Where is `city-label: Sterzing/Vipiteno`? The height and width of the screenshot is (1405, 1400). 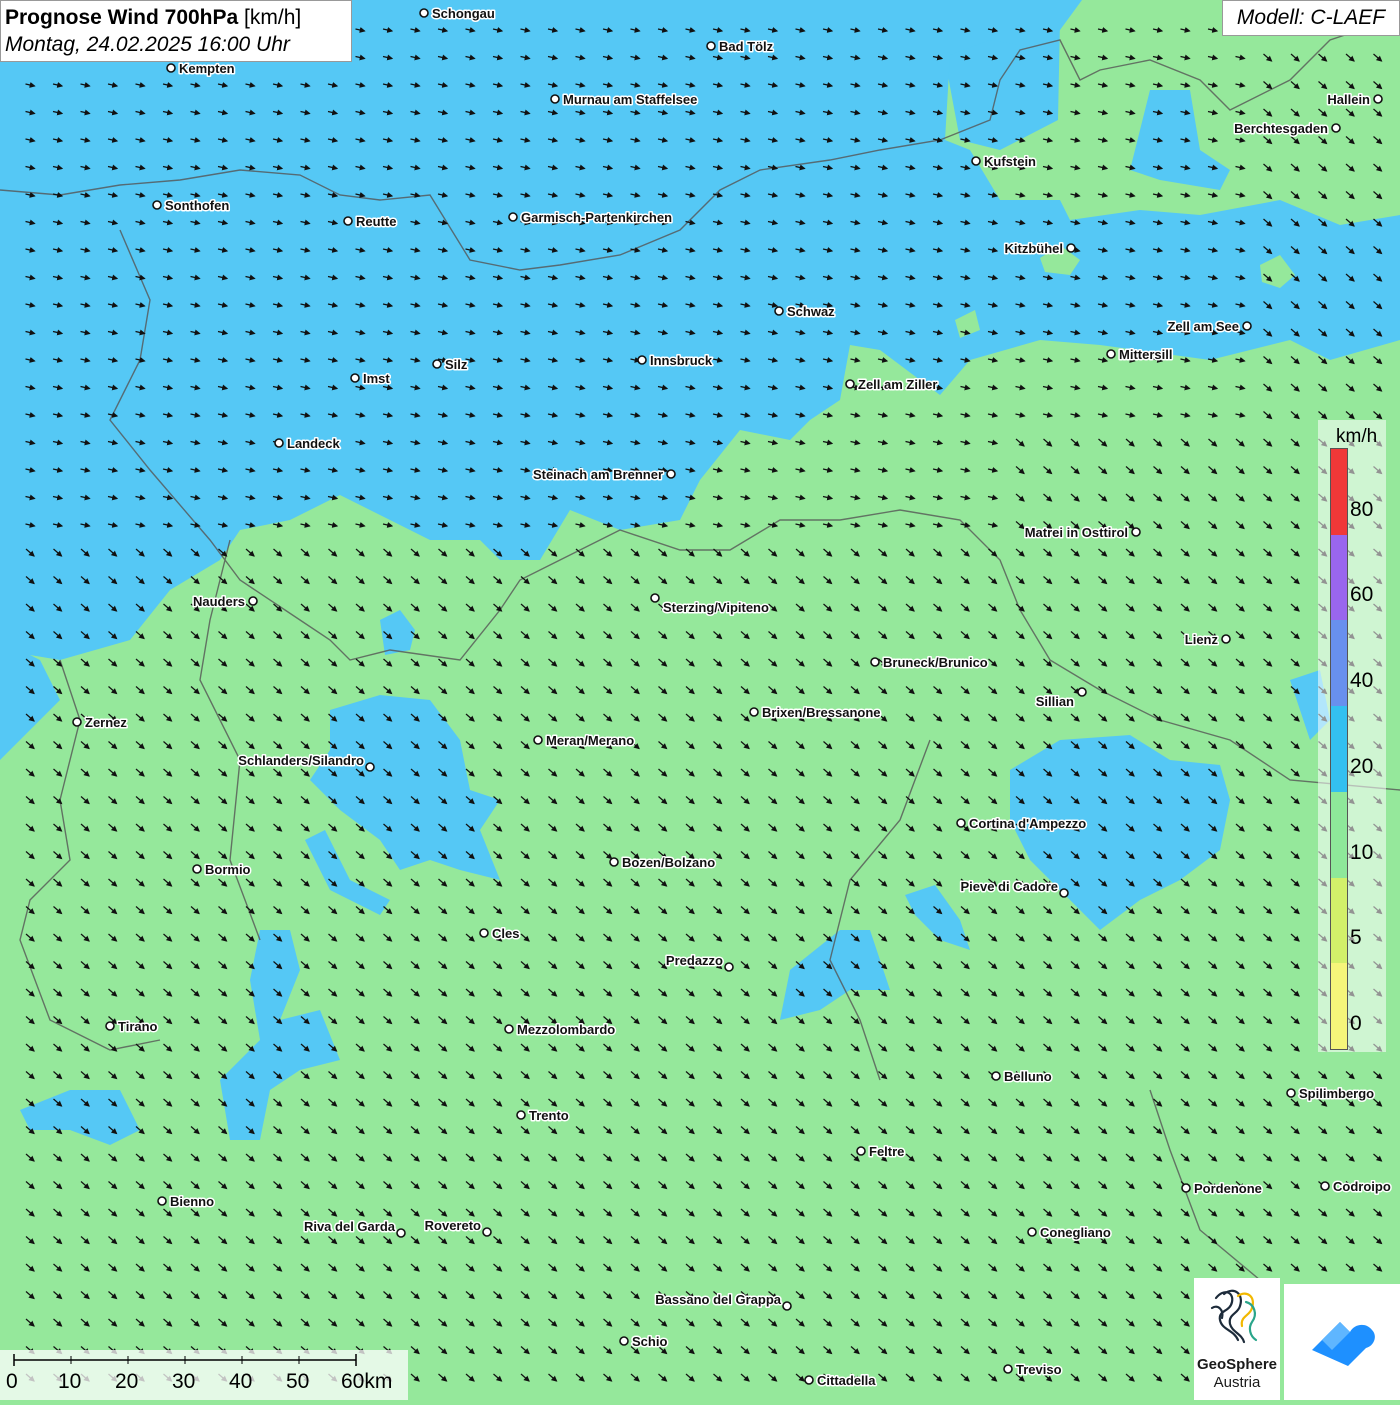
city-label: Sterzing/Vipiteno is located at coordinates (716, 607).